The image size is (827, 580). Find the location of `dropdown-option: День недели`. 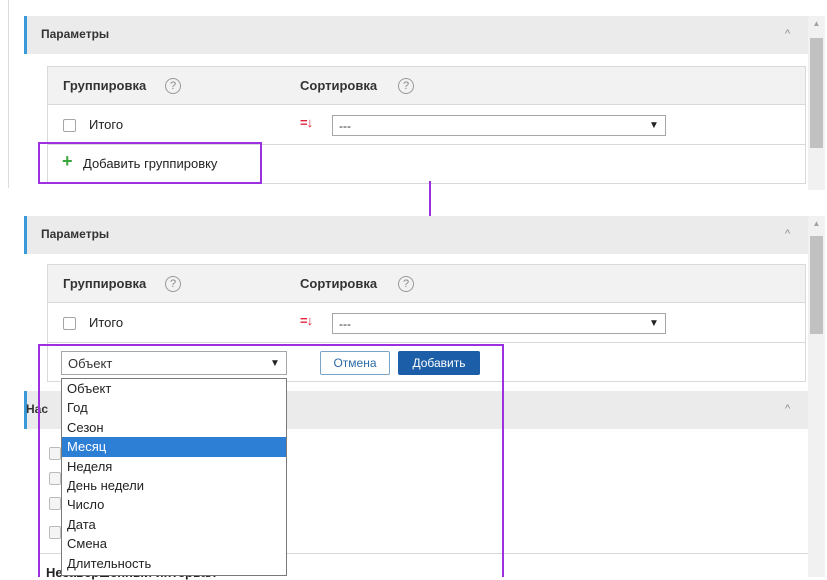

dropdown-option: День недели is located at coordinates (174, 485).